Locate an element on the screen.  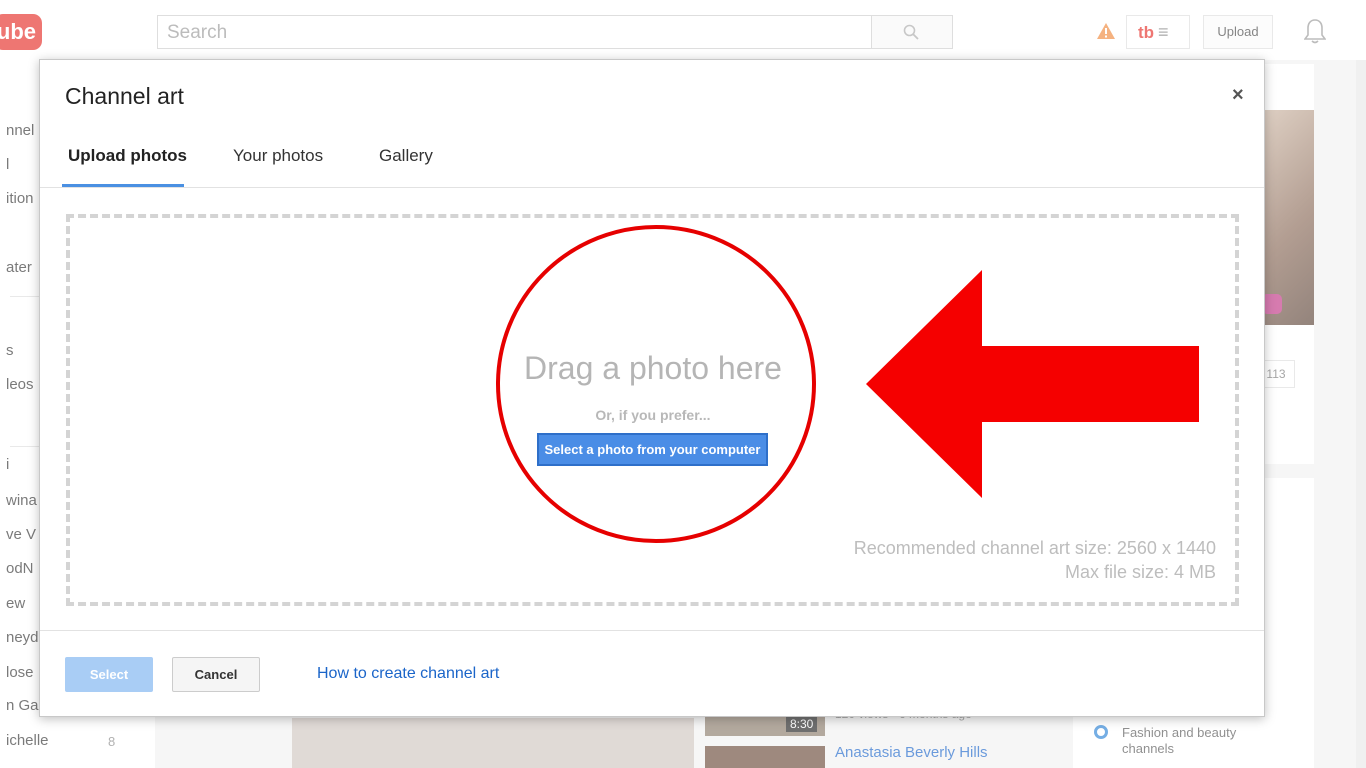
footer-divider is located at coordinates (652, 630).